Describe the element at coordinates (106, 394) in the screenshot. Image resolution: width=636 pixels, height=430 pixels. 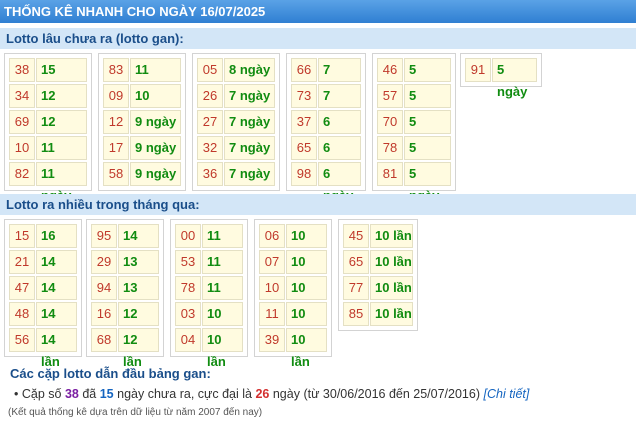
I see `summary-days: 15` at that location.